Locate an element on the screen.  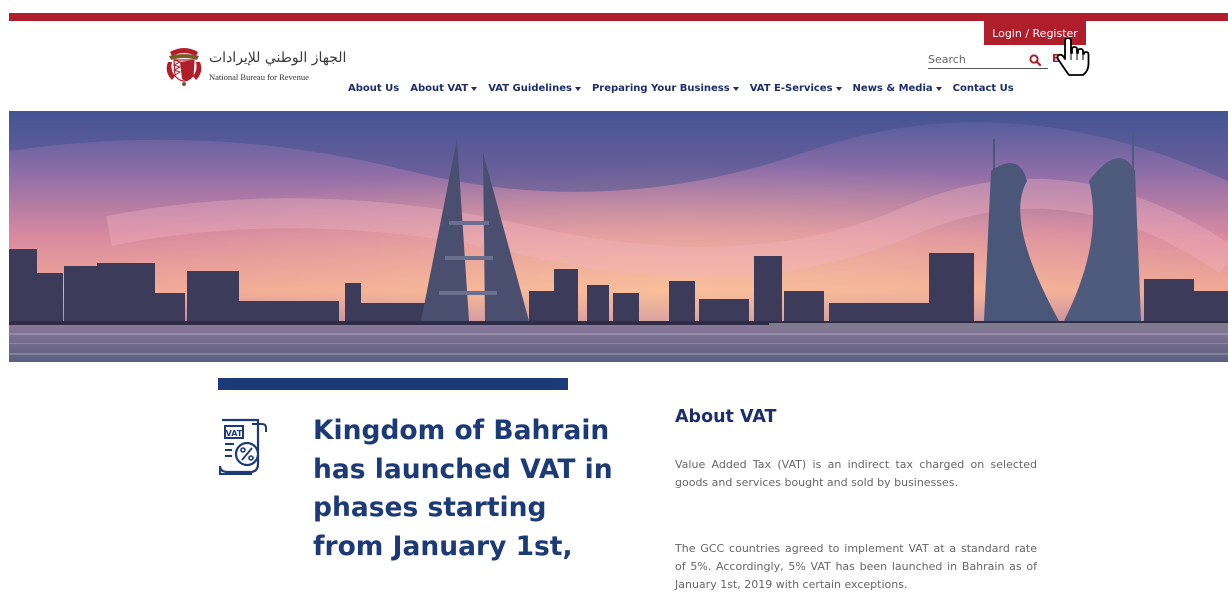
nav-label: About VAT is located at coordinates (439, 88).